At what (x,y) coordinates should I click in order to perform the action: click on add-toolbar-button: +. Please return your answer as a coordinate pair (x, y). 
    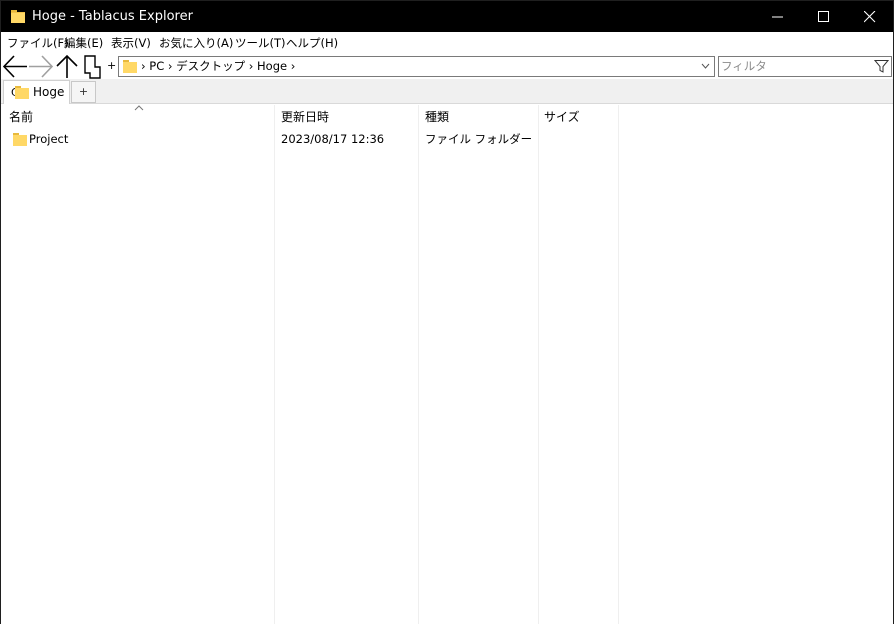
    Looking at the image, I should click on (111, 65).